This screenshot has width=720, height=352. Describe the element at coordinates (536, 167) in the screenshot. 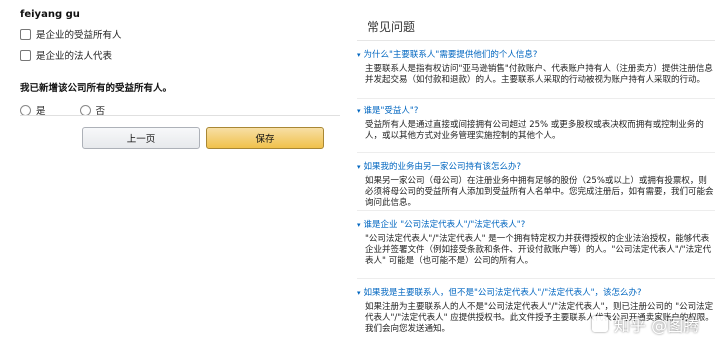

I see `faq-question-link: ▾ 如果我的业务由另一家公司持有该怎么办?` at that location.